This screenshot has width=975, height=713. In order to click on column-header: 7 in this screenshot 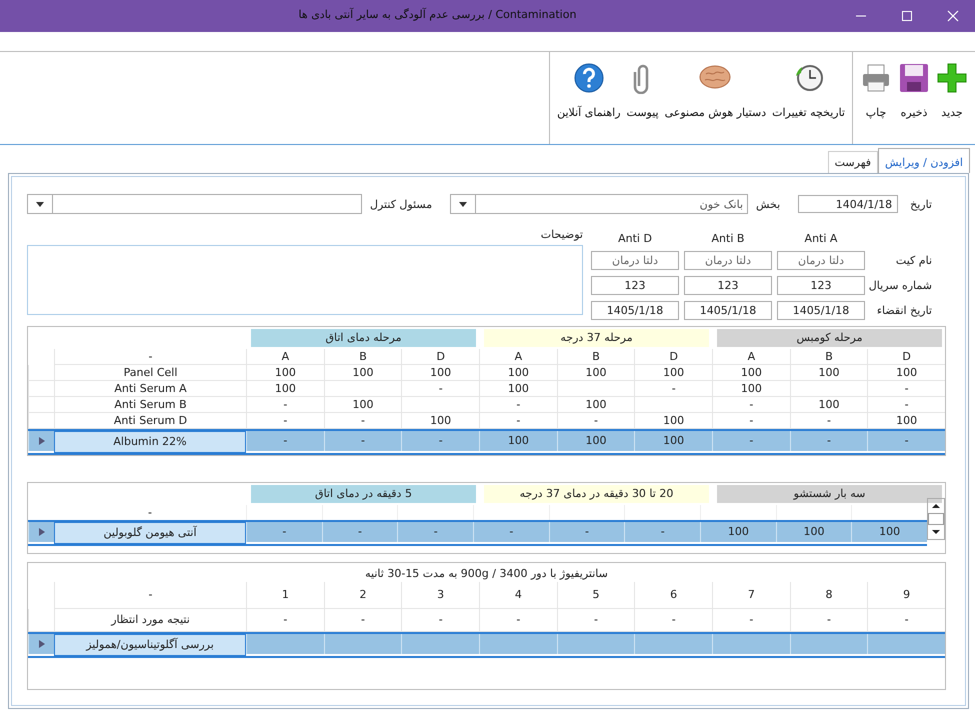, I will do `click(751, 595)`.